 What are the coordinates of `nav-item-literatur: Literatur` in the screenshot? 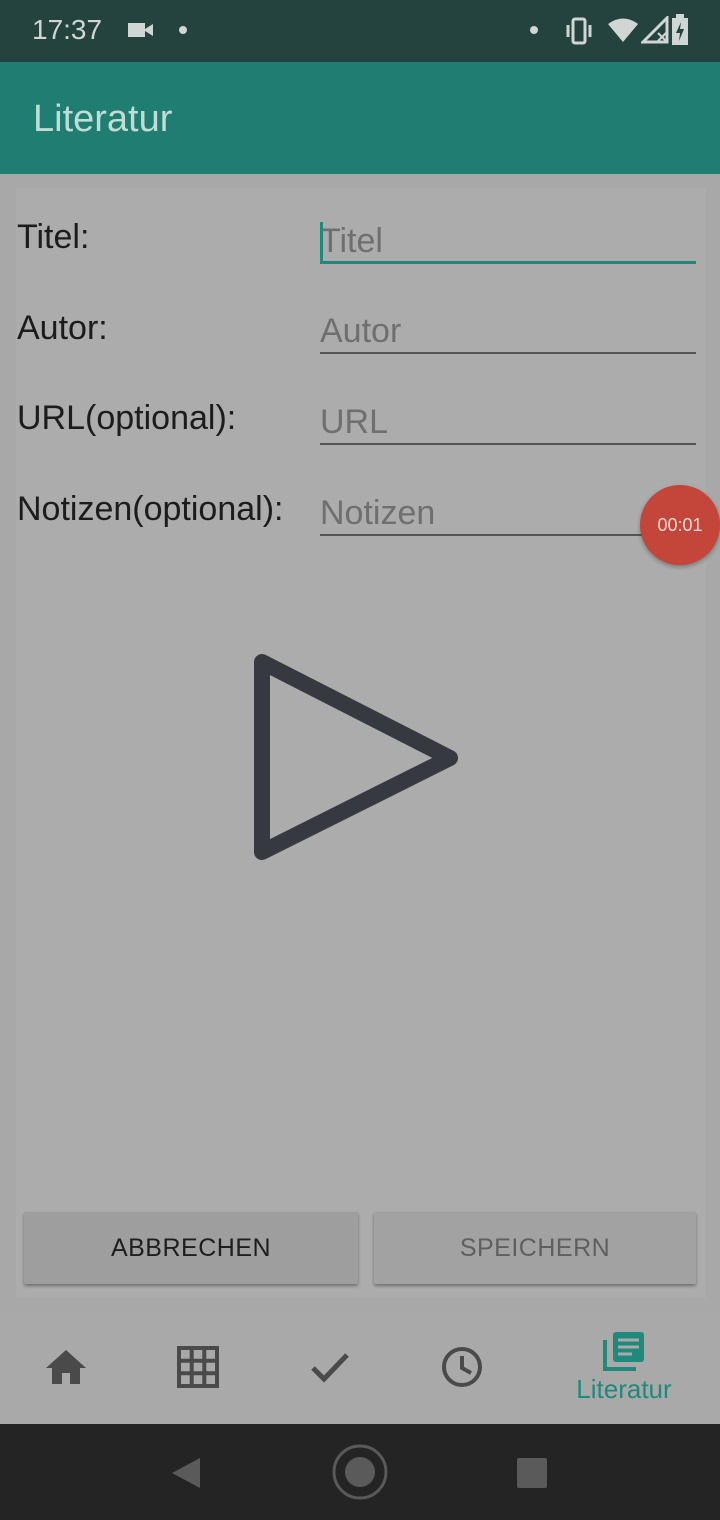 It's located at (624, 1367).